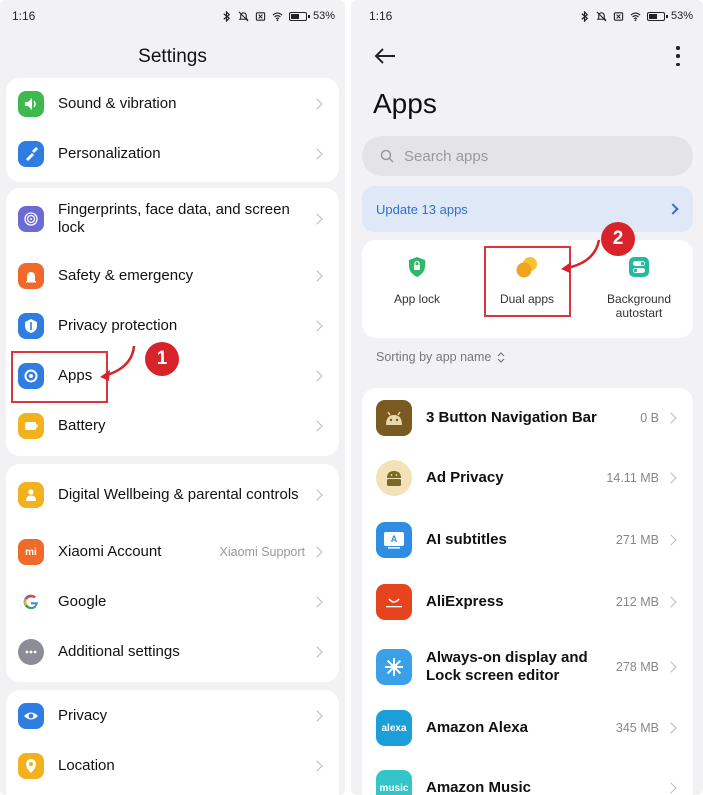 This screenshot has height=795, width=703. What do you see at coordinates (31, 716) in the screenshot?
I see `eye-icon` at bounding box center [31, 716].